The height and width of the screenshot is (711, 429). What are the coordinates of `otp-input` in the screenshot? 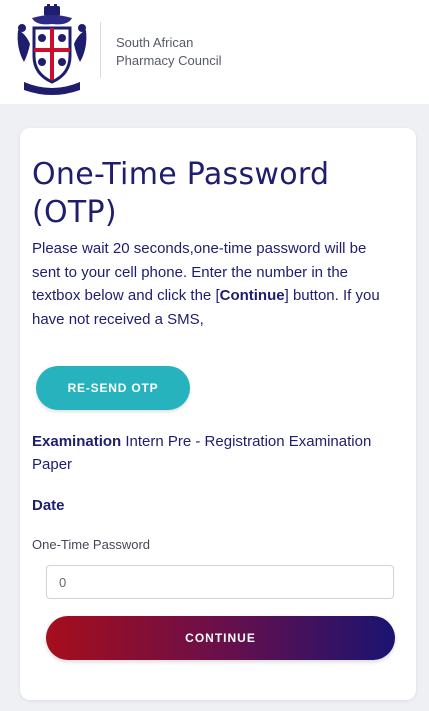 It's located at (220, 582).